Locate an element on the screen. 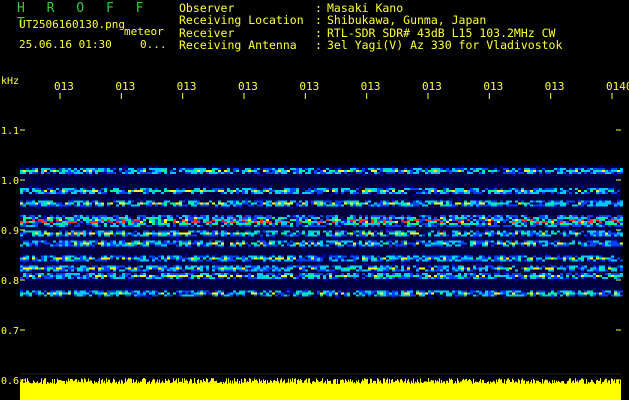 The height and width of the screenshot is (400, 629). y-tick-label: 0.7 is located at coordinates (10, 331).